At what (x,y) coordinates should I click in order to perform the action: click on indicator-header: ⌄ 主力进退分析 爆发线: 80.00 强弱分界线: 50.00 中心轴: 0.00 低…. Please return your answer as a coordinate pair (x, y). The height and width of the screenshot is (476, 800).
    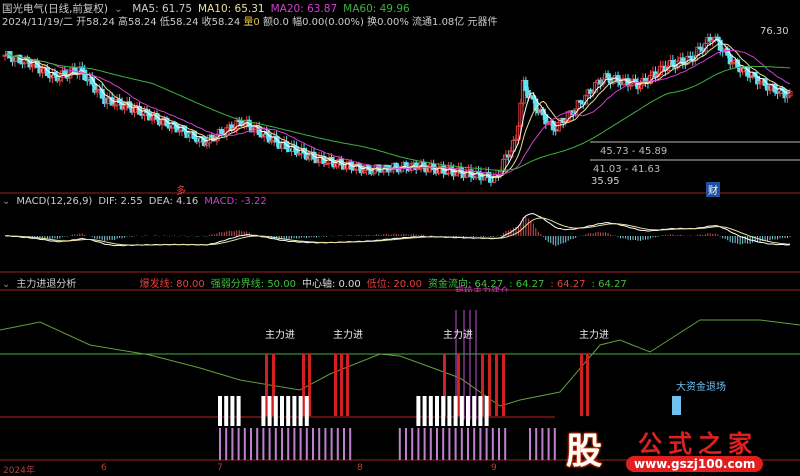
    Looking at the image, I should click on (317, 282).